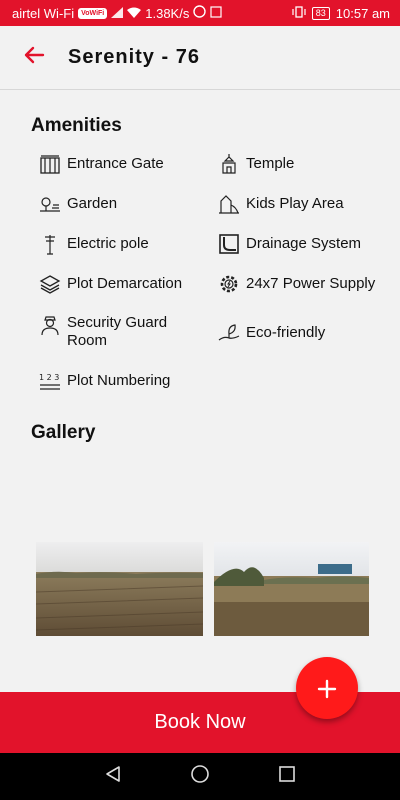 The image size is (400, 800). What do you see at coordinates (229, 244) in the screenshot?
I see `drainage-icon` at bounding box center [229, 244].